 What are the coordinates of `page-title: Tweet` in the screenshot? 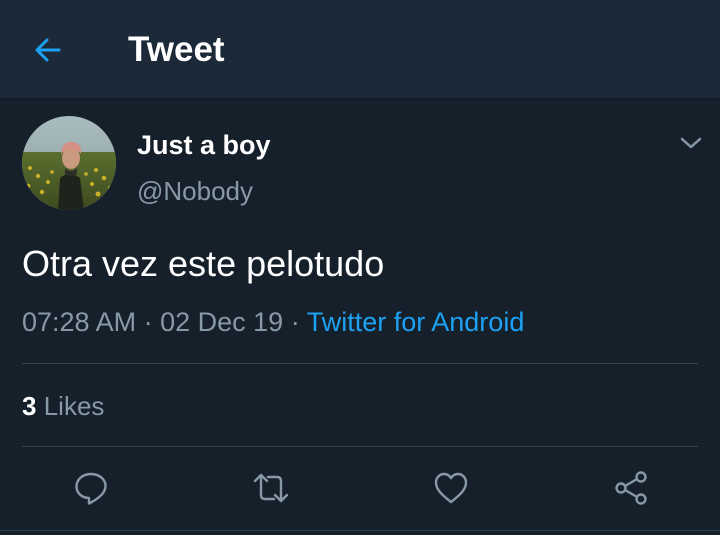 It's located at (176, 49).